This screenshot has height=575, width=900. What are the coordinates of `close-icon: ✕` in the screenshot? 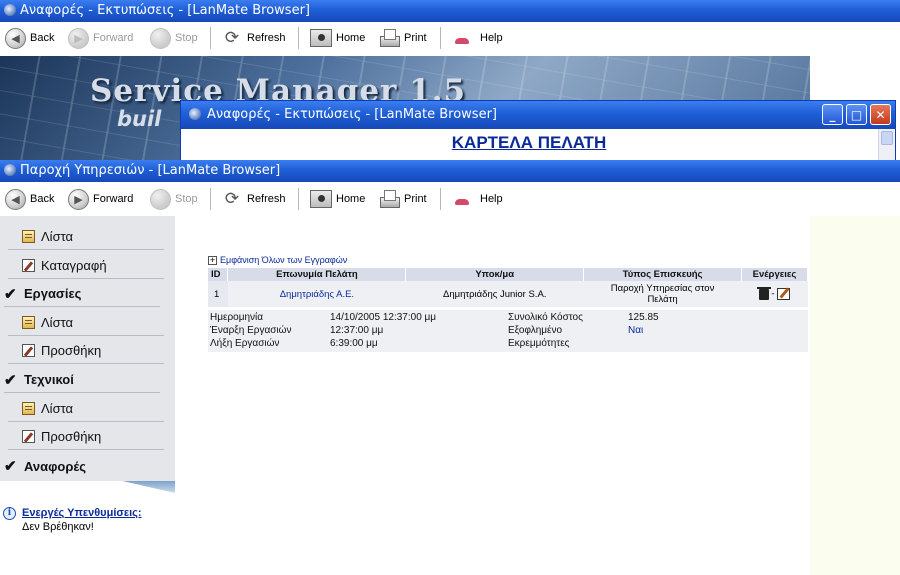 It's located at (880, 114).